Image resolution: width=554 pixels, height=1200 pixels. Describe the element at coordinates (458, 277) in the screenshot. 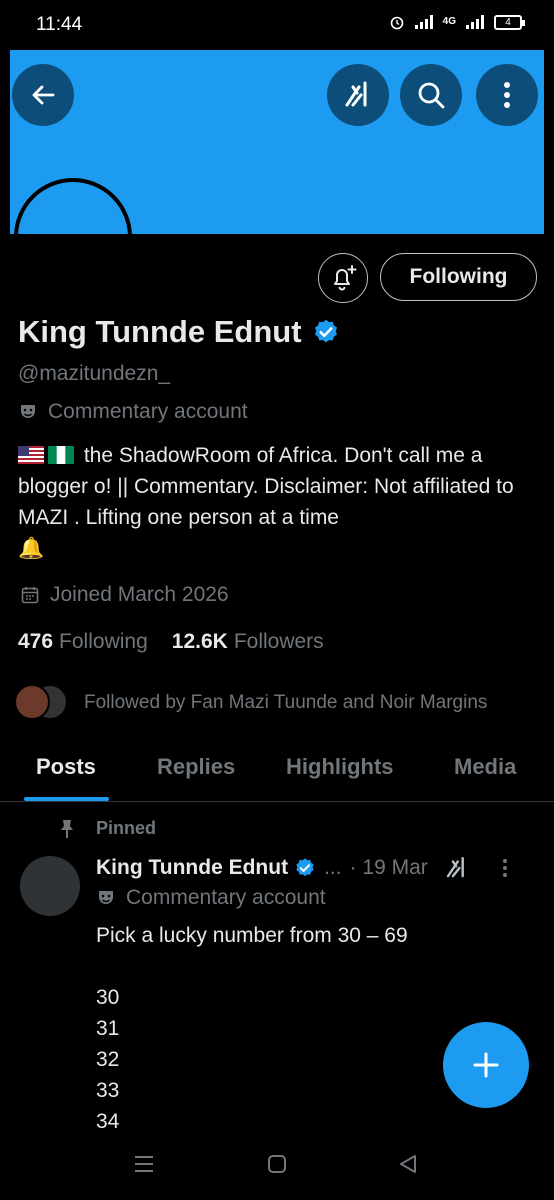

I see `following-button: Following` at that location.